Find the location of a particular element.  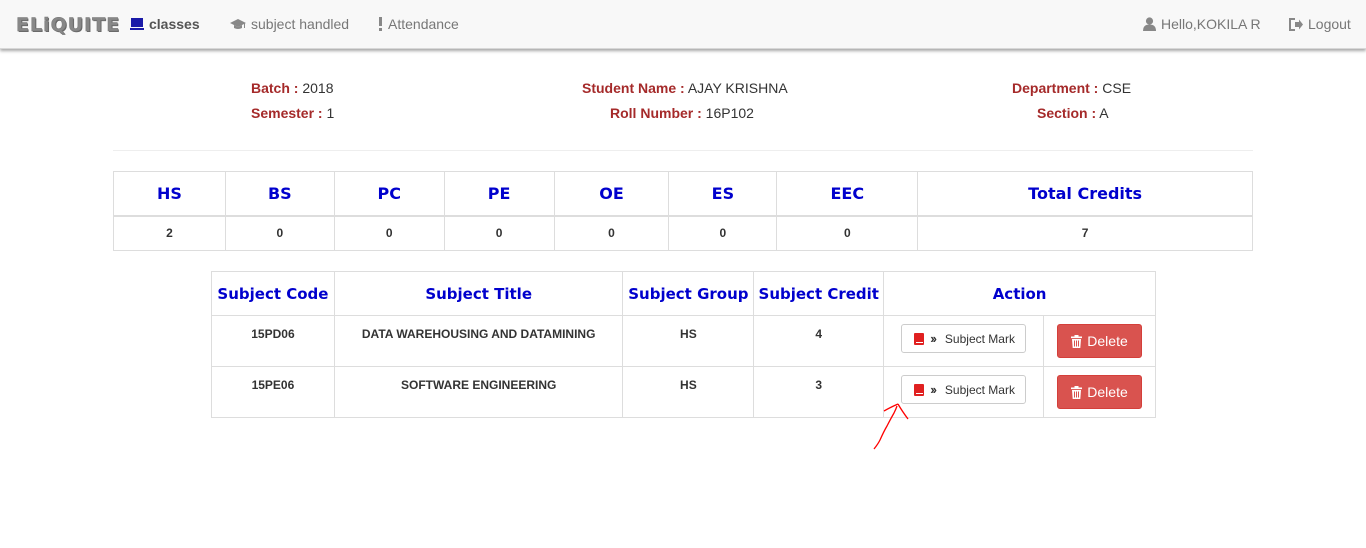

semester-label: Semester : is located at coordinates (287, 113).